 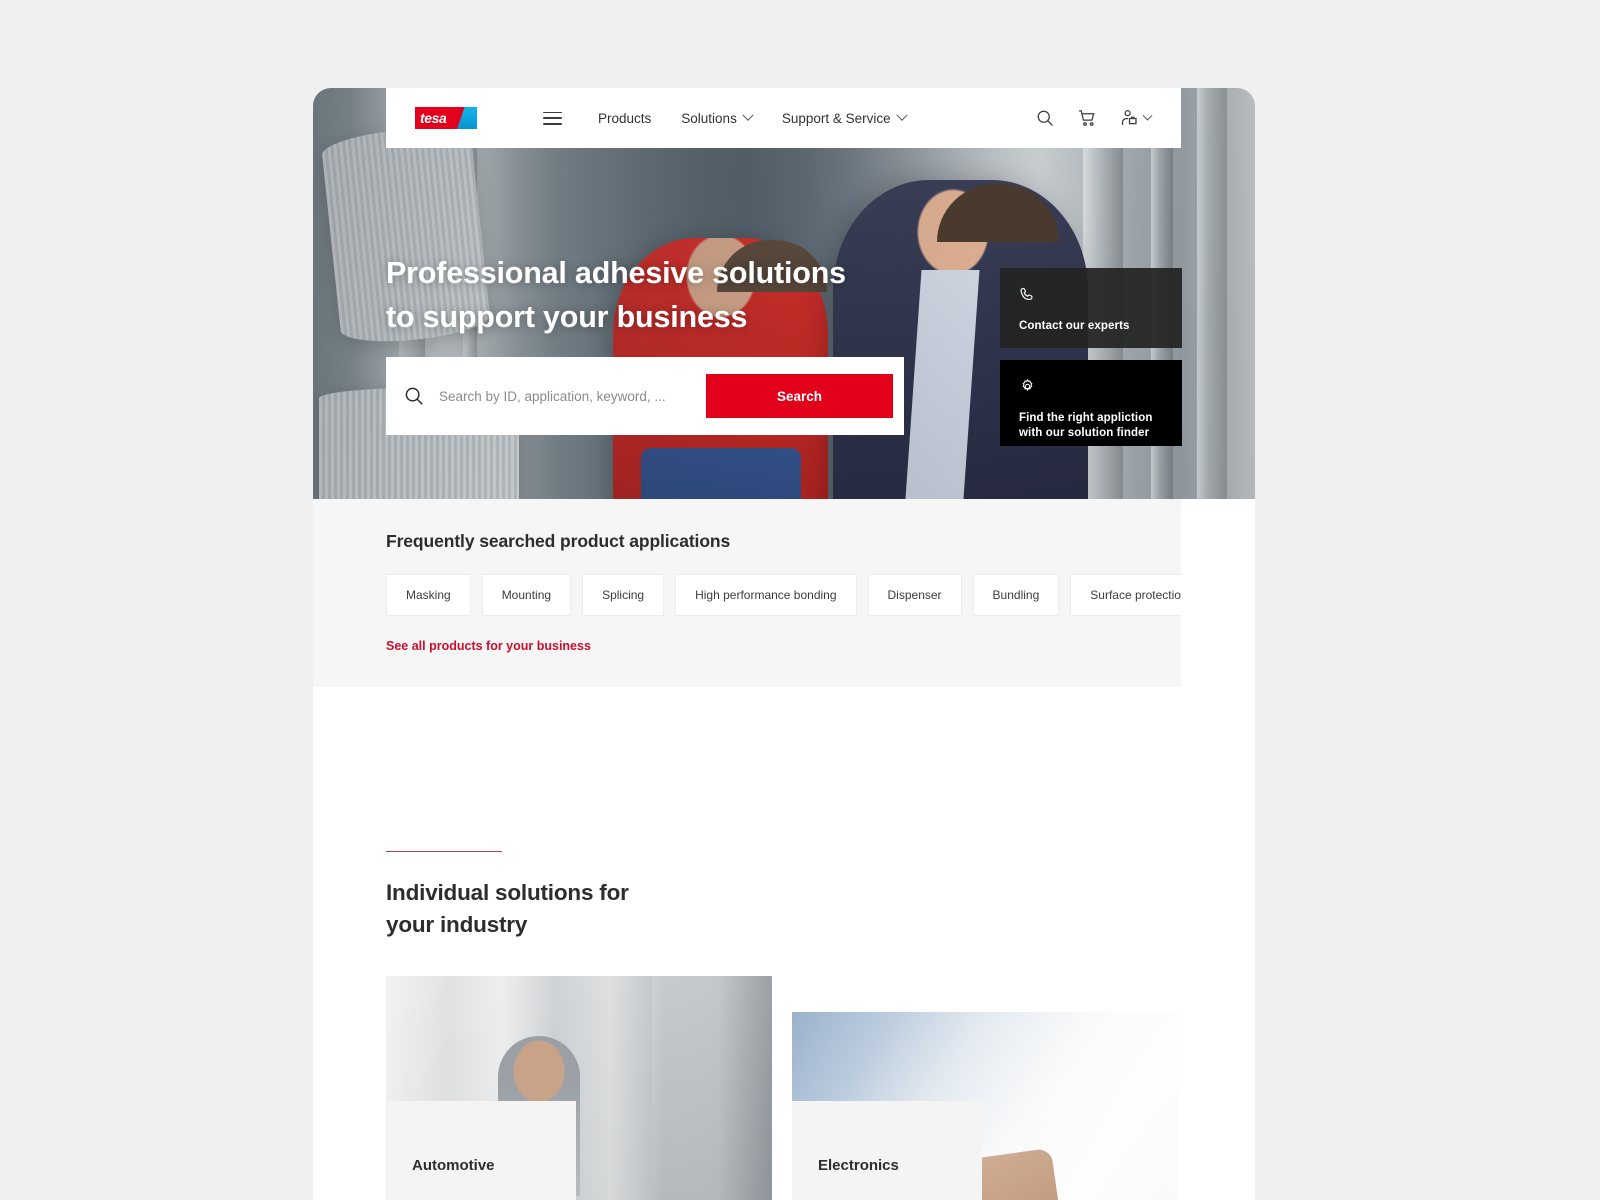 What do you see at coordinates (567, 317) in the screenshot?
I see `hero-headline-line-2: to support your business` at bounding box center [567, 317].